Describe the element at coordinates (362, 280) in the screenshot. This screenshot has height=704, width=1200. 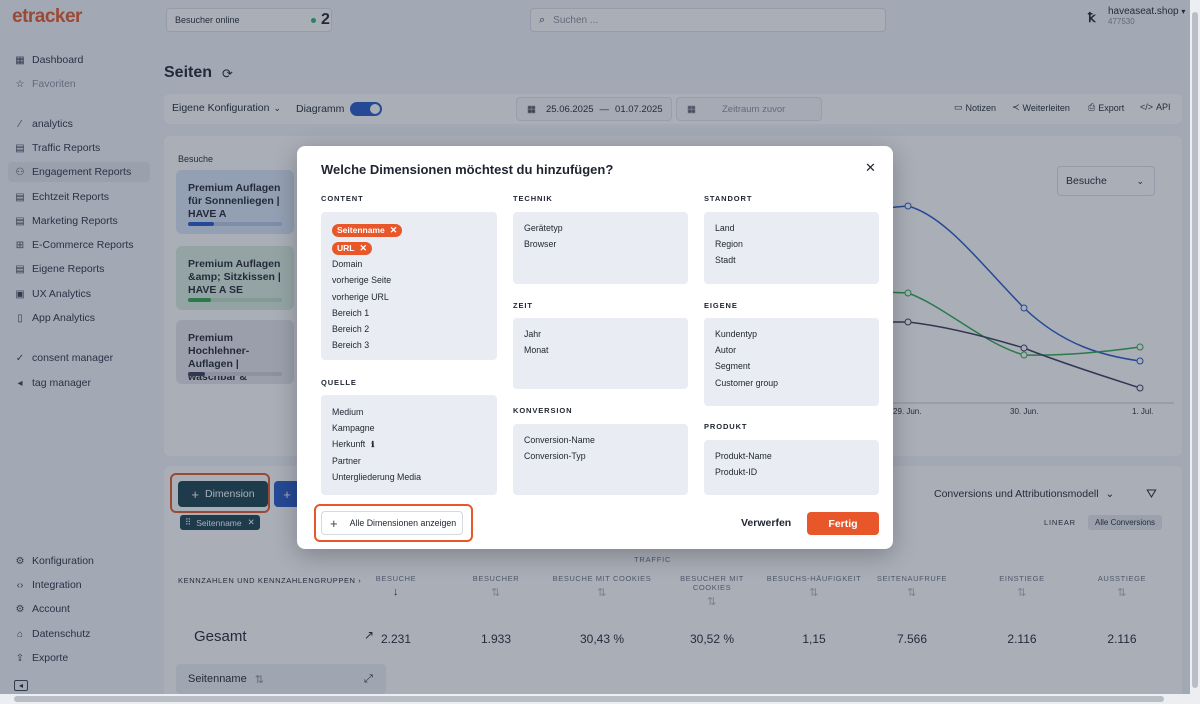
I see `dimension-option-label: vorherige Seite` at that location.